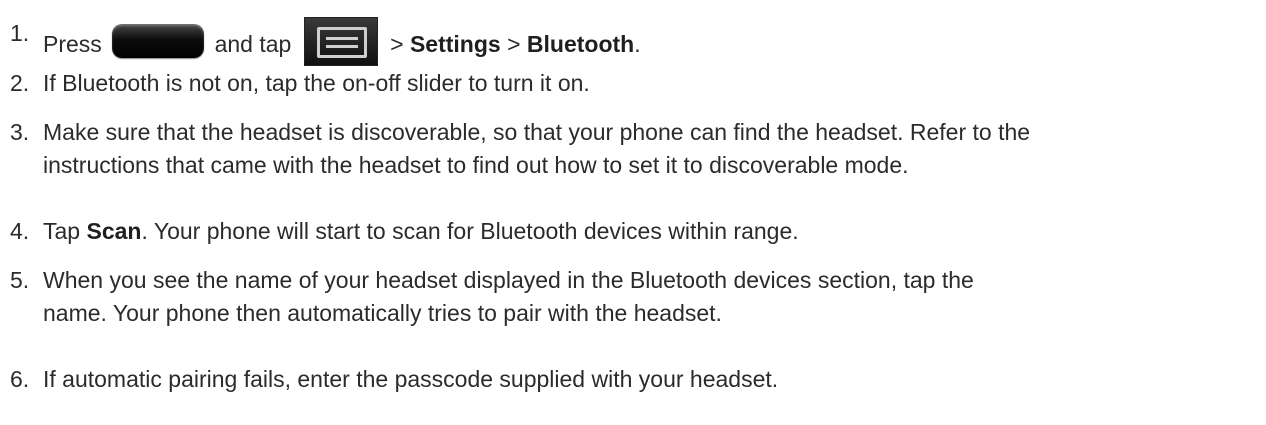 The width and height of the screenshot is (1266, 425). I want to click on tap-text: Tap, so click(62, 231).